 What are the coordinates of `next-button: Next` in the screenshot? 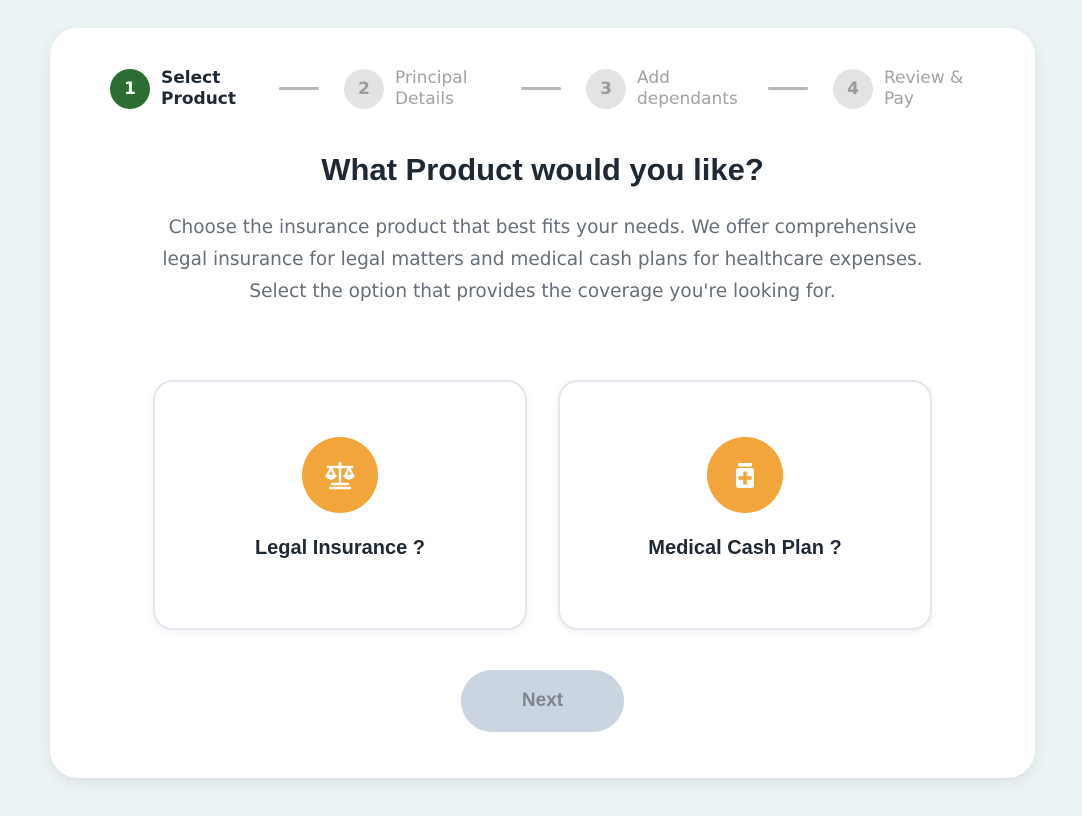 It's located at (542, 701).